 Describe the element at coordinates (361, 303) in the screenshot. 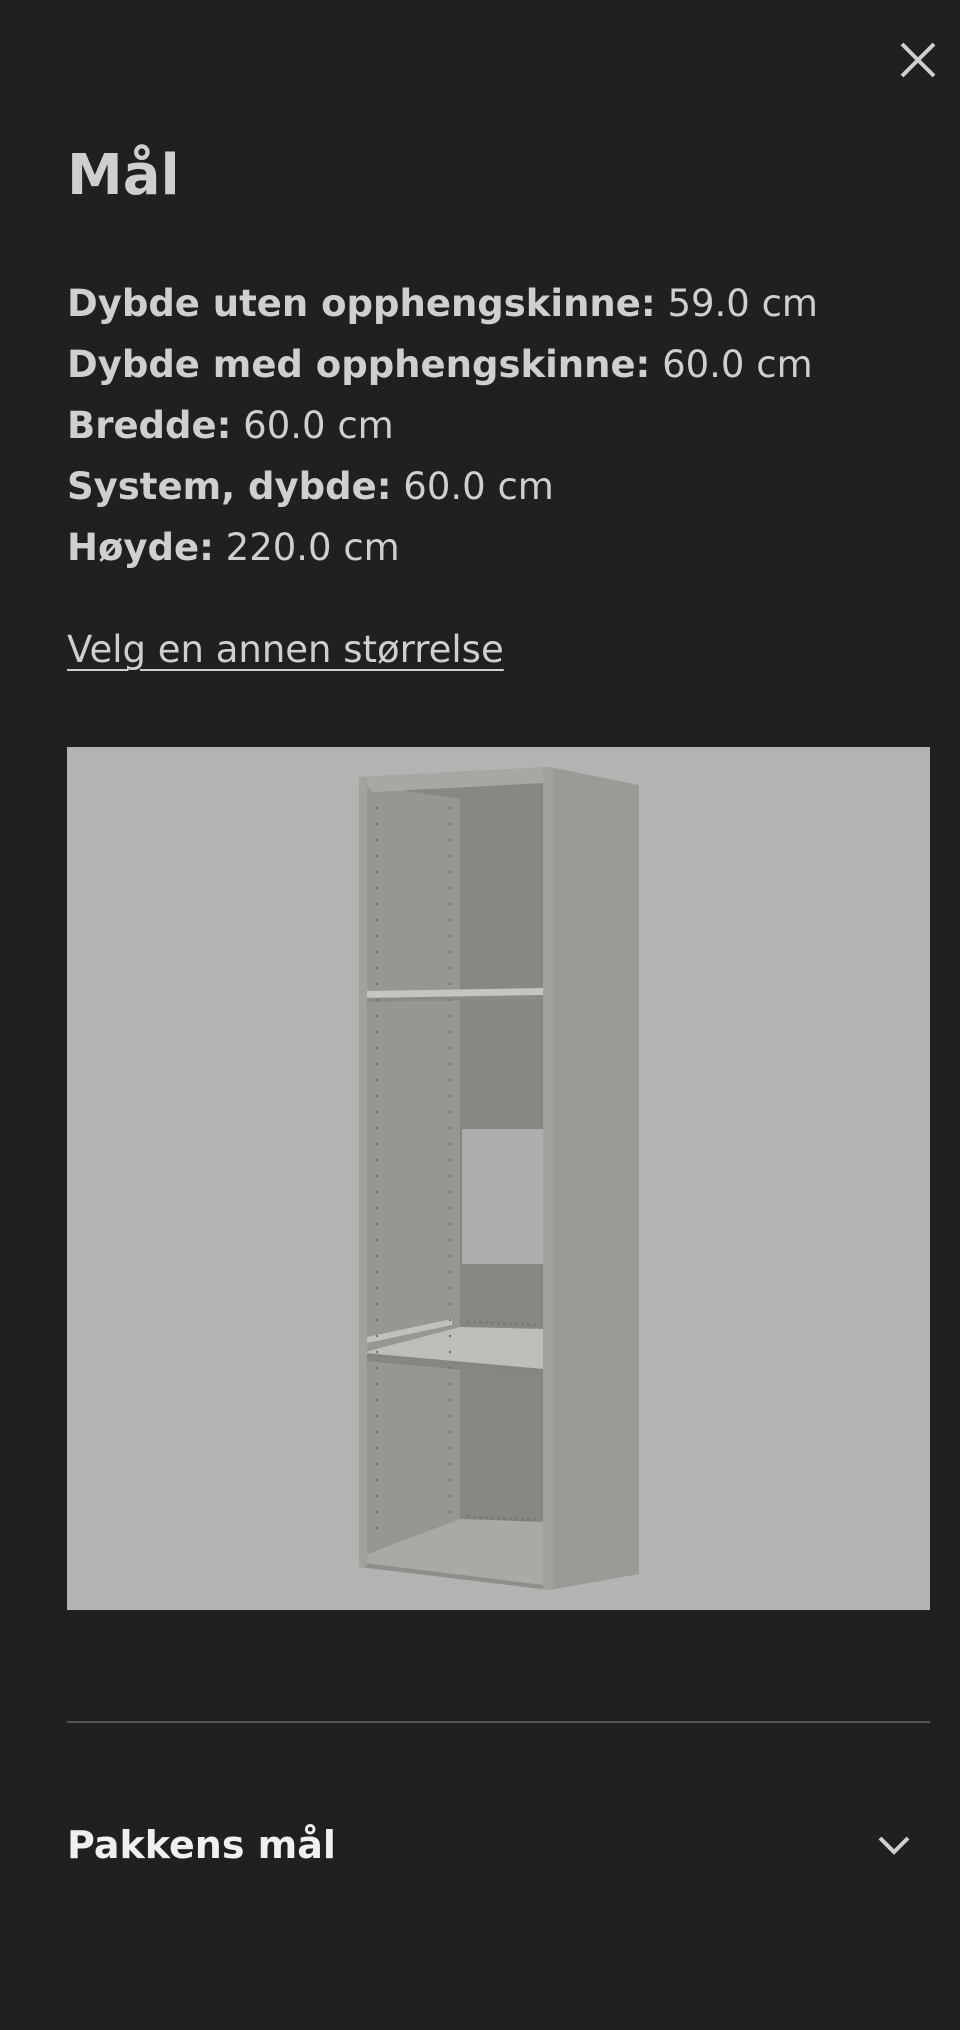

I see `dimension-label: Dybde uten opphengskinne:` at that location.